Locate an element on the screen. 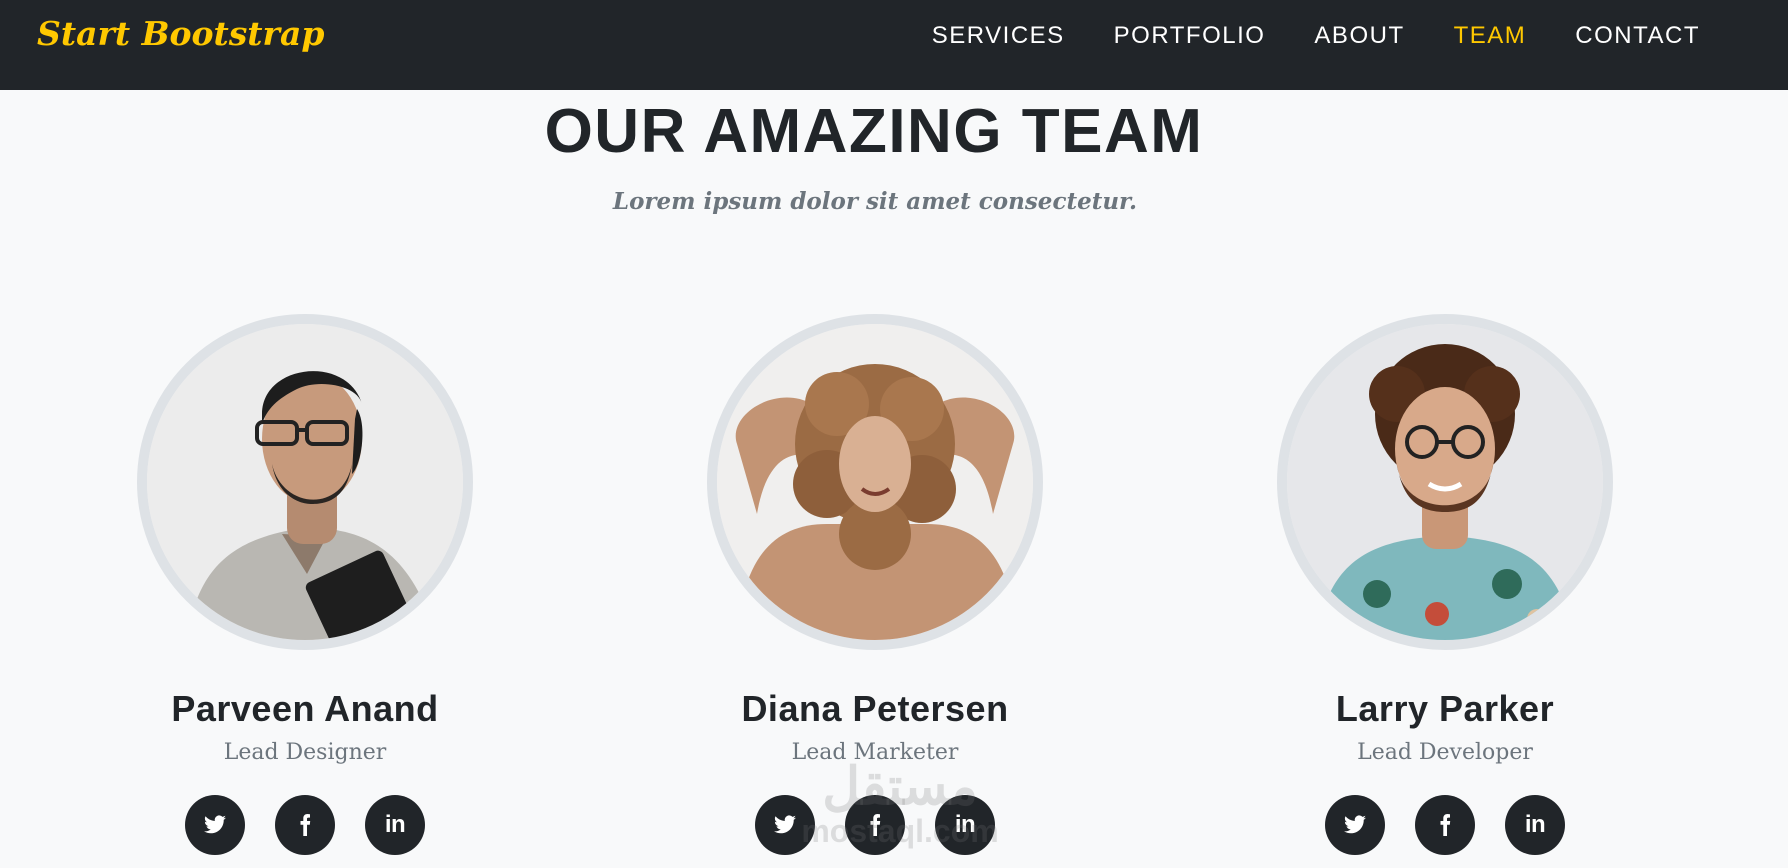 This screenshot has width=1788, height=868. person-photo-man-curly-hair is located at coordinates (1445, 482).